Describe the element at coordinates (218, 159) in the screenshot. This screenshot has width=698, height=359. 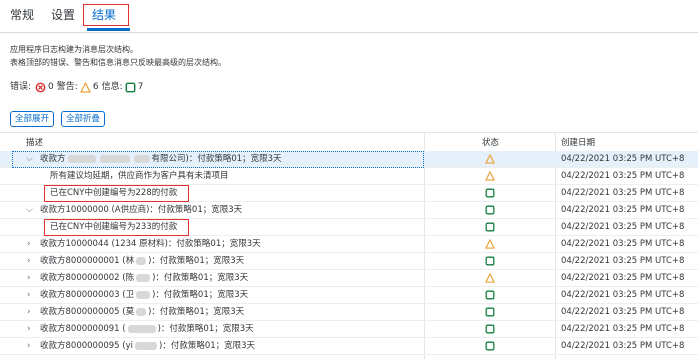
I see `selected-row-outline` at that location.